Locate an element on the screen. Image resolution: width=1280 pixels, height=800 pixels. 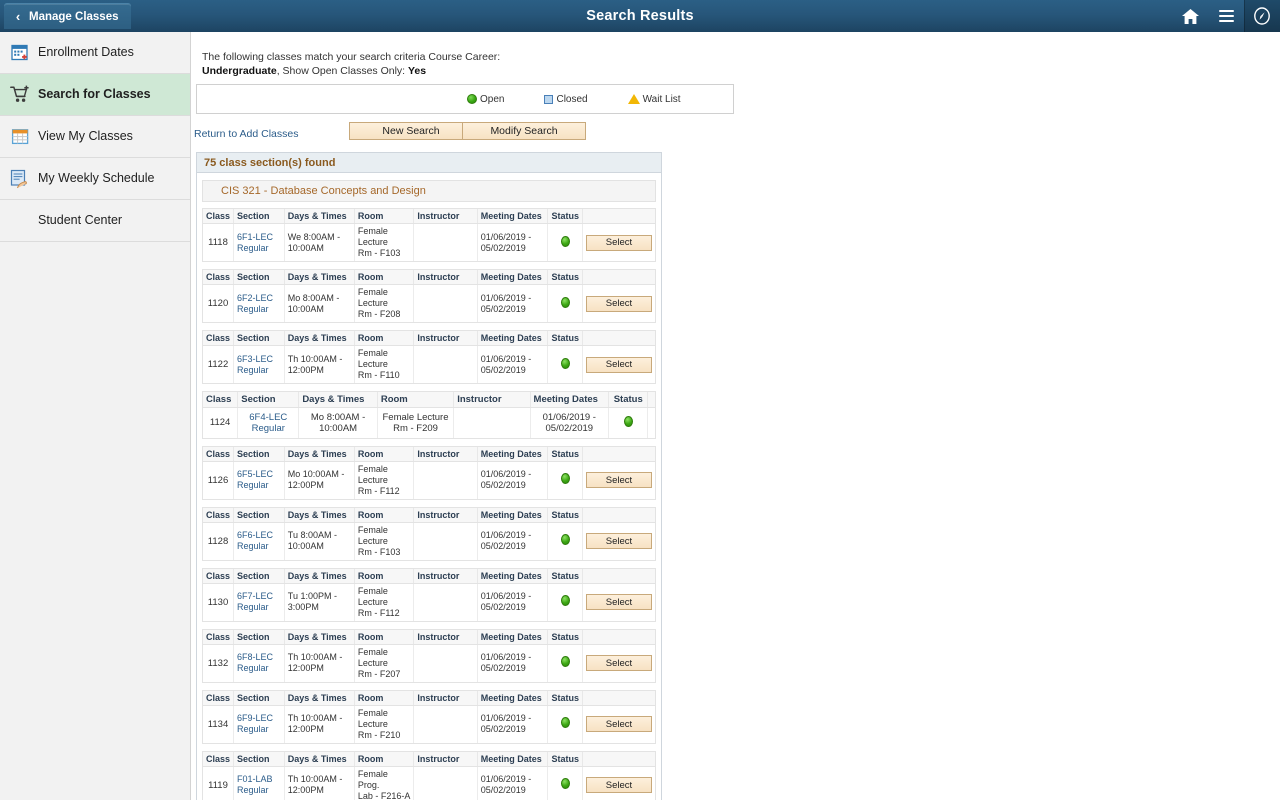
cell-meeting-dates: 01/06/2019 -05/02/2019 is located at coordinates (513, 724).